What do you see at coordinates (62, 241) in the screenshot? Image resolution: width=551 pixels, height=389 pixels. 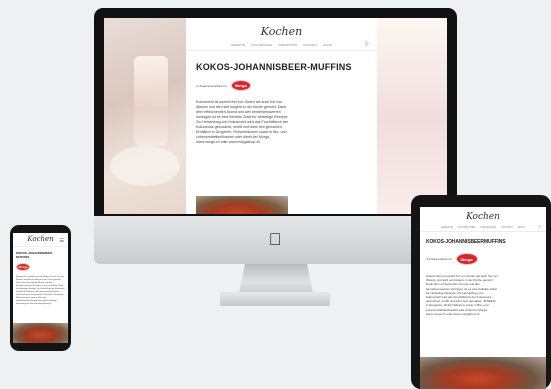 I see `menu-icon: ☰` at bounding box center [62, 241].